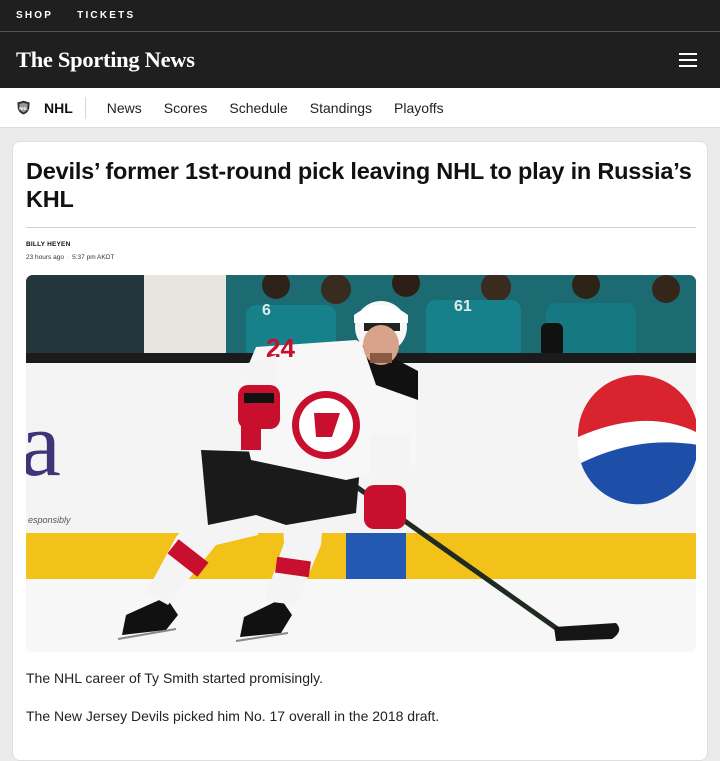  I want to click on nav-news: News, so click(124, 108).